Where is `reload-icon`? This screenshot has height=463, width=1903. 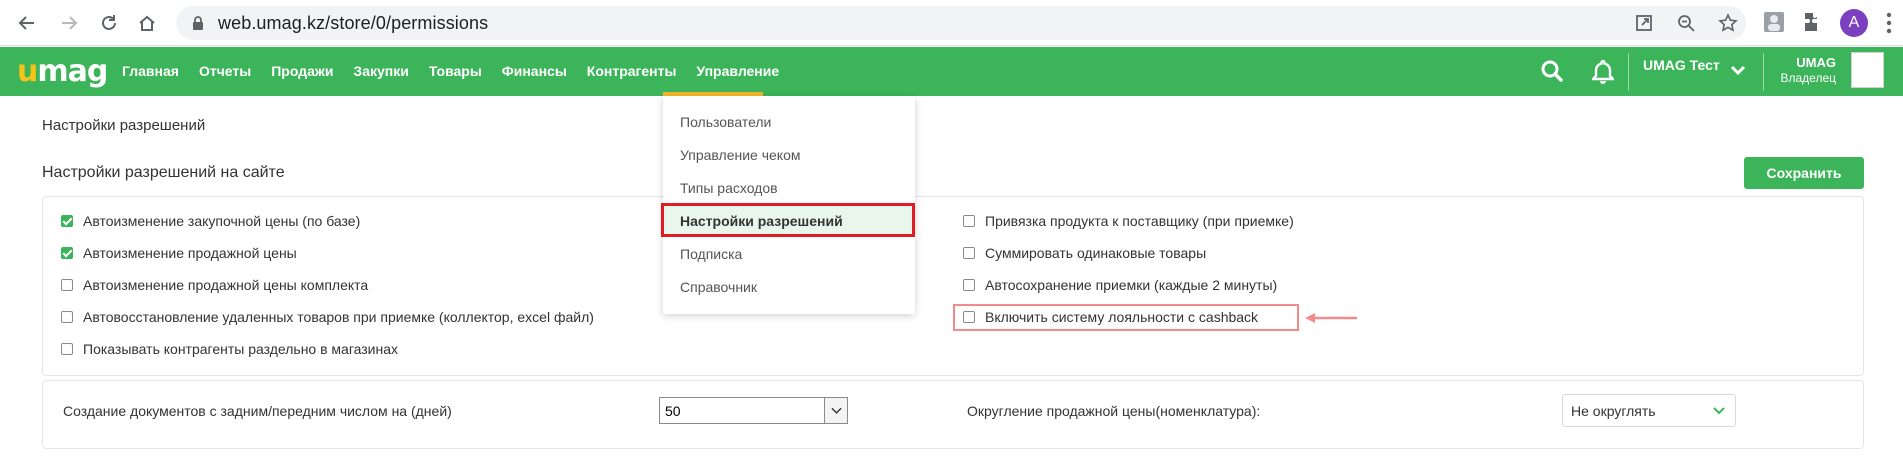
reload-icon is located at coordinates (109, 23).